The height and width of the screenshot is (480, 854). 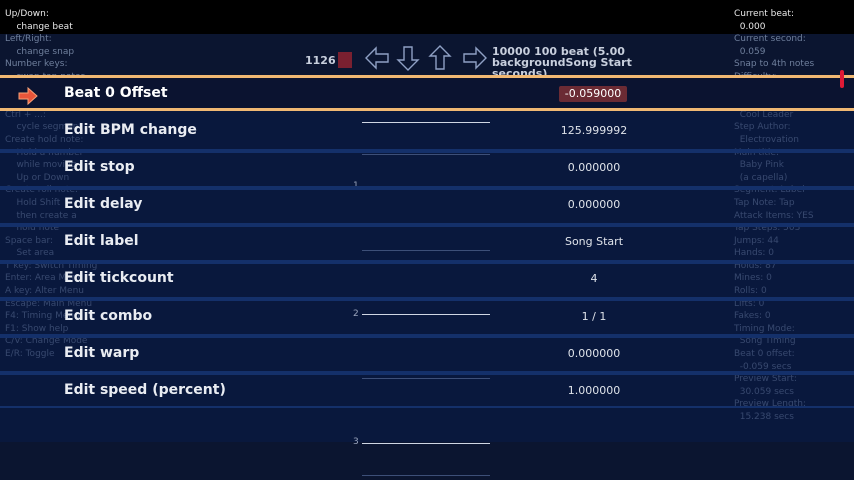 I want to click on help-right-line: 0.059, so click(x=750, y=51).